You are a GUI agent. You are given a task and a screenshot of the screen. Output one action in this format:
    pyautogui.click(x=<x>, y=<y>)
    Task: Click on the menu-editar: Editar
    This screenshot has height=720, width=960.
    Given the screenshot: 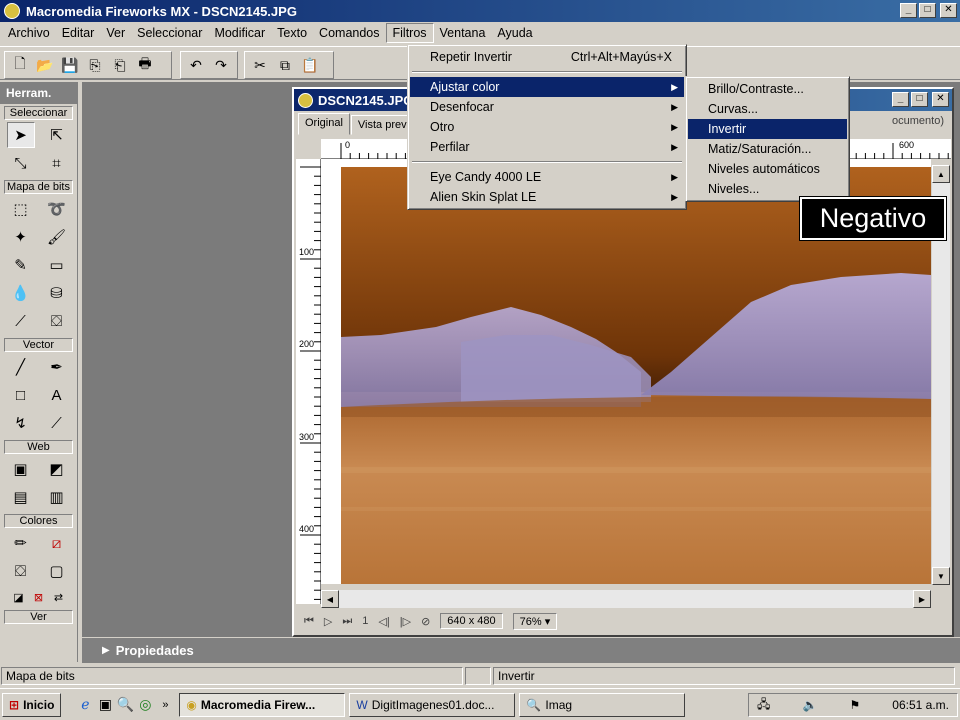 What is the action you would take?
    pyautogui.click(x=78, y=33)
    